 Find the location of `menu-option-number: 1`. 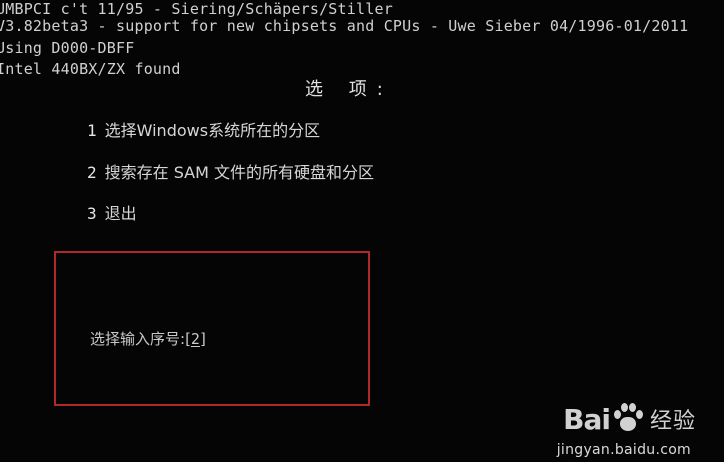

menu-option-number: 1 is located at coordinates (92, 130).